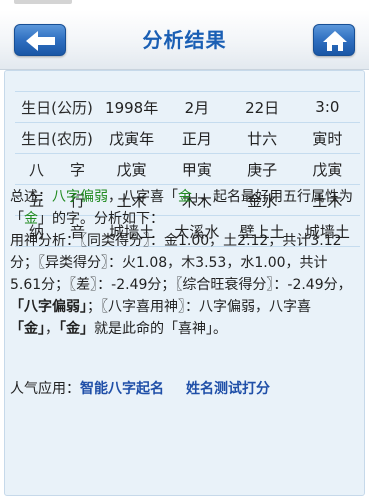  I want to click on back-arrow-icon, so click(40, 41).